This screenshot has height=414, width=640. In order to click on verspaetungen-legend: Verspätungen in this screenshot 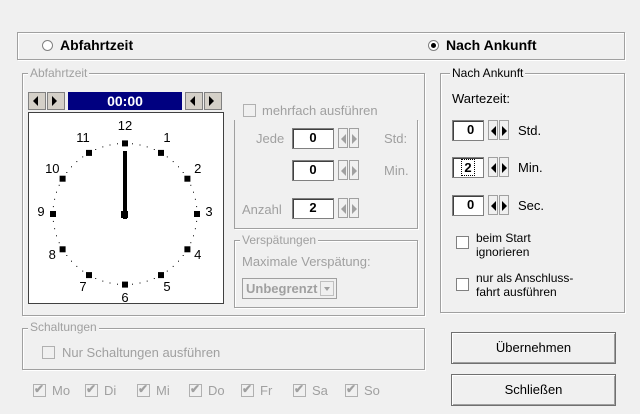, I will do `click(279, 240)`.